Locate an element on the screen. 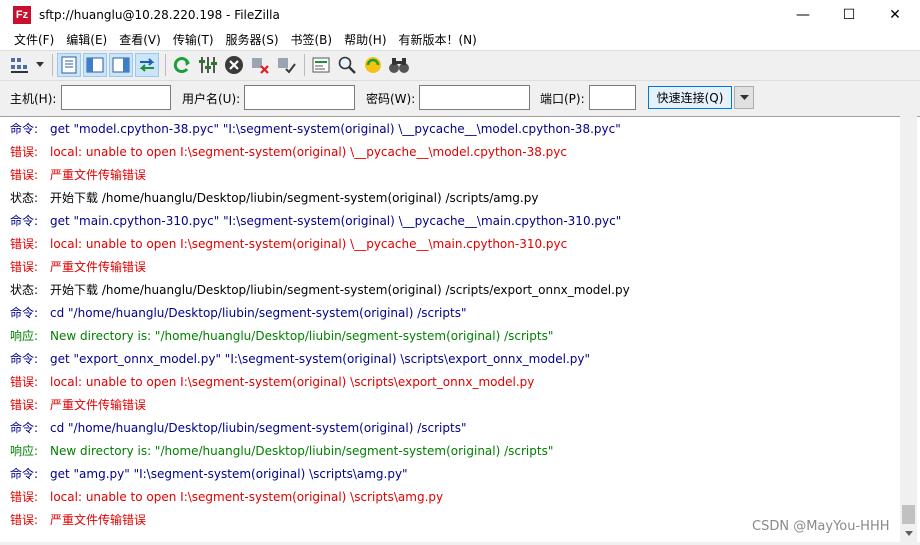 This screenshot has height=545, width=920. minimize-button: — is located at coordinates (803, 15).